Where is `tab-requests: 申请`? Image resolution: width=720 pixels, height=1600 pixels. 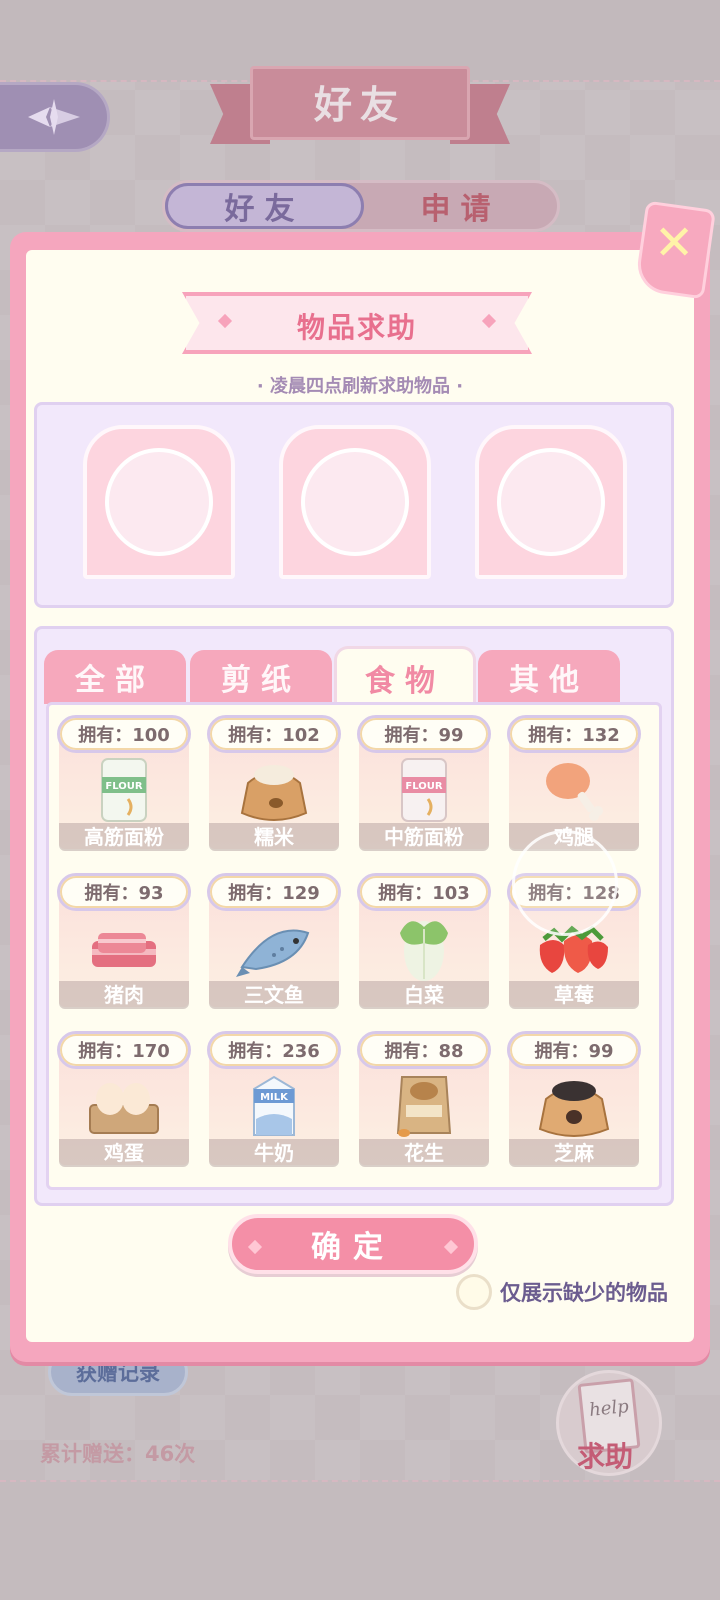 tab-requests: 申请 is located at coordinates (460, 206).